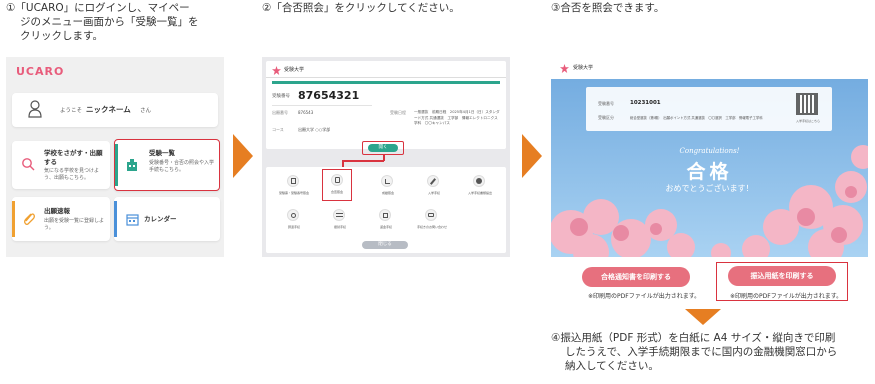 This screenshot has height=384, width=875. Describe the element at coordinates (314, 129) in the screenshot. I see `course-value: 出願大学 ○○学部` at that location.